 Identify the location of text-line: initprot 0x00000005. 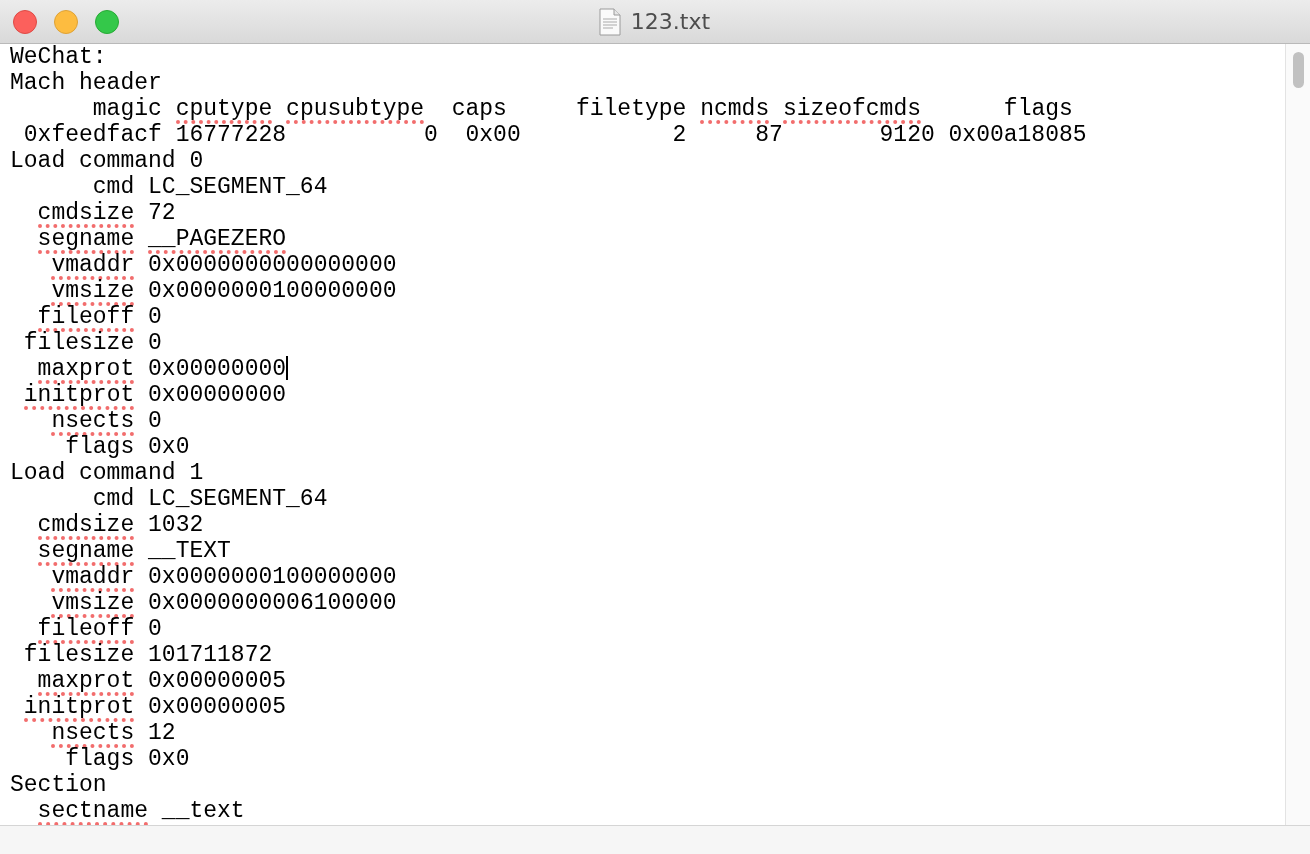
(154, 707).